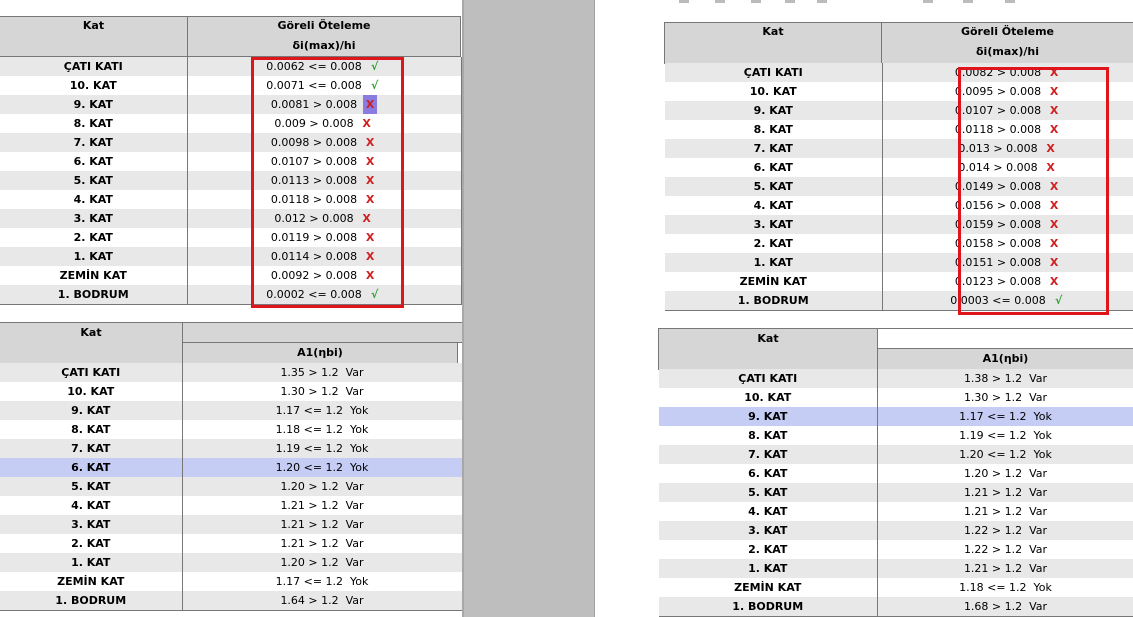 Image resolution: width=1133 pixels, height=617 pixels. I want to click on drift-value-cell: 0.0107 > 0.008 X, so click(1007, 110).